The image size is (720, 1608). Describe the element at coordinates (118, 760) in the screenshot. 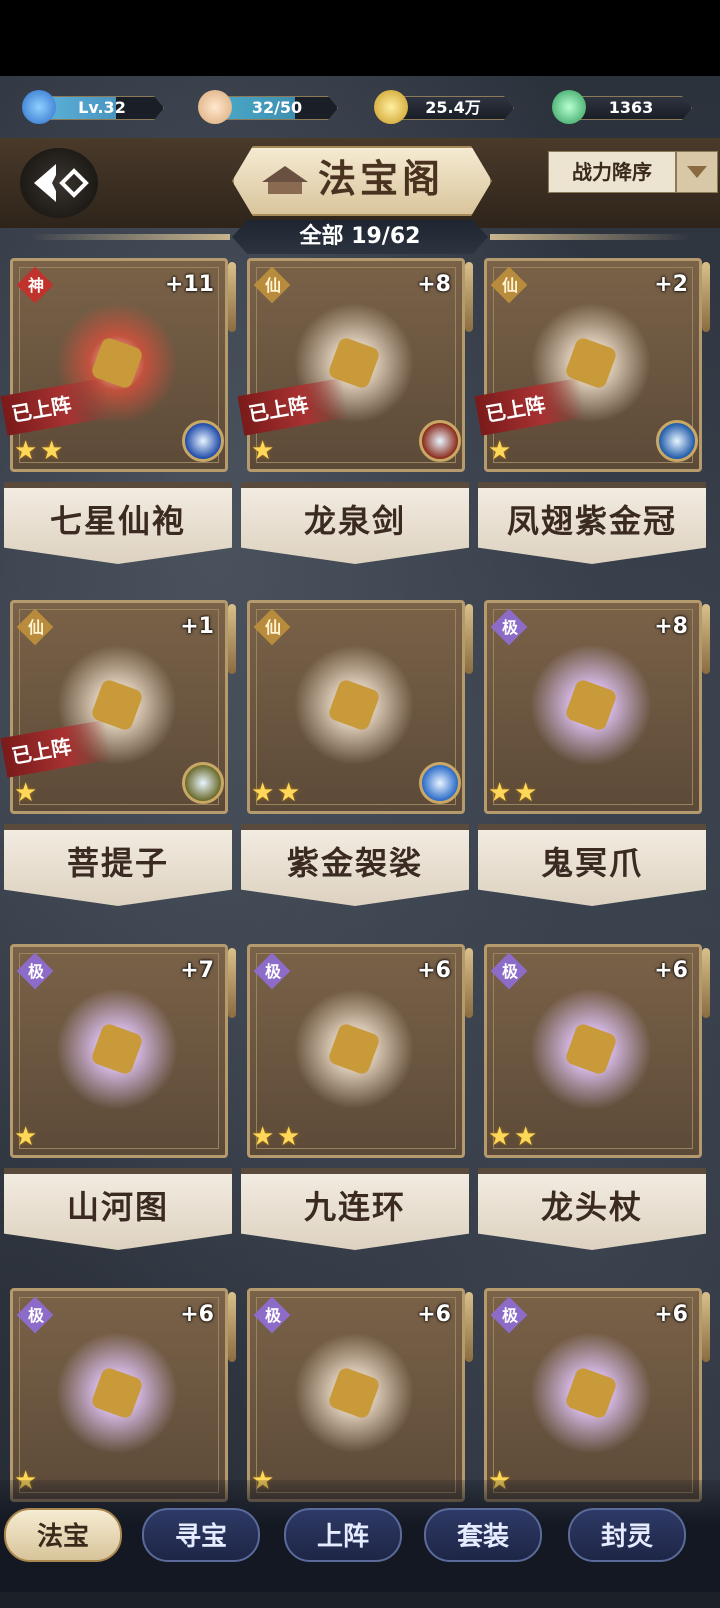

I see `treasure-card: 仙 +1 已上阵 ★ 菩提子` at that location.